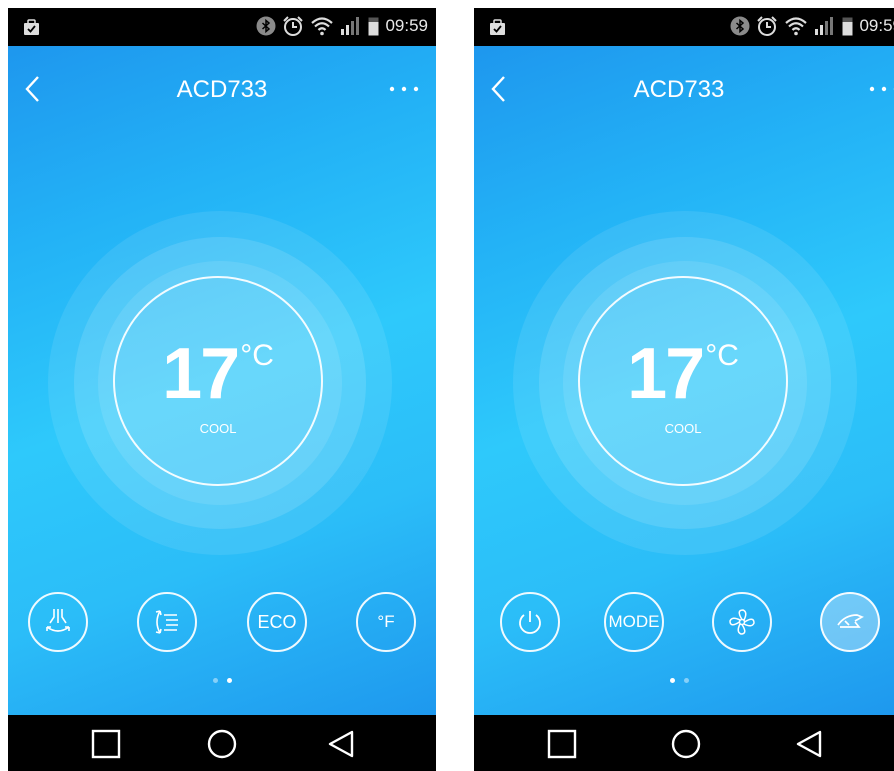 The width and height of the screenshot is (894, 771). I want to click on mode-button-label: MODE, so click(634, 621).